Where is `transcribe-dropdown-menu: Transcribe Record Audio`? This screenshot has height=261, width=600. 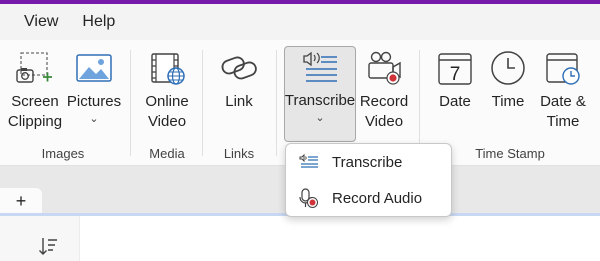 transcribe-dropdown-menu: Transcribe Record Audio is located at coordinates (368, 180).